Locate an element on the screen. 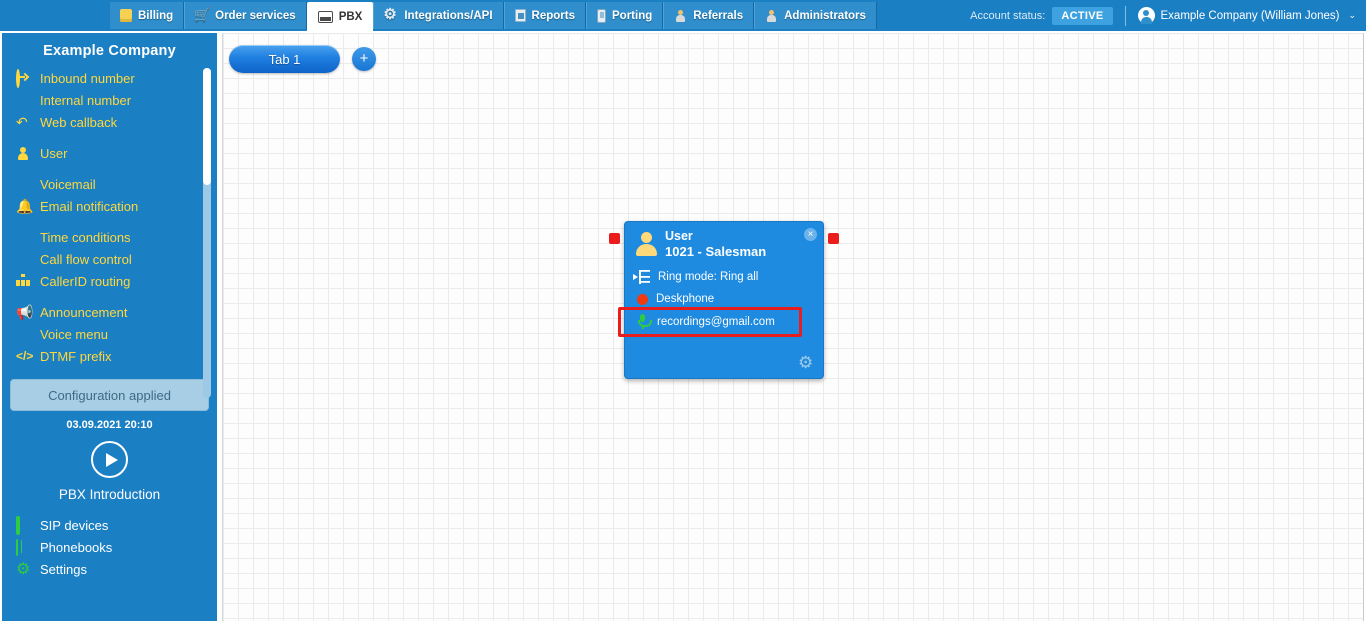 The width and height of the screenshot is (1366, 623). nav-tab-billing: Billing is located at coordinates (147, 15).